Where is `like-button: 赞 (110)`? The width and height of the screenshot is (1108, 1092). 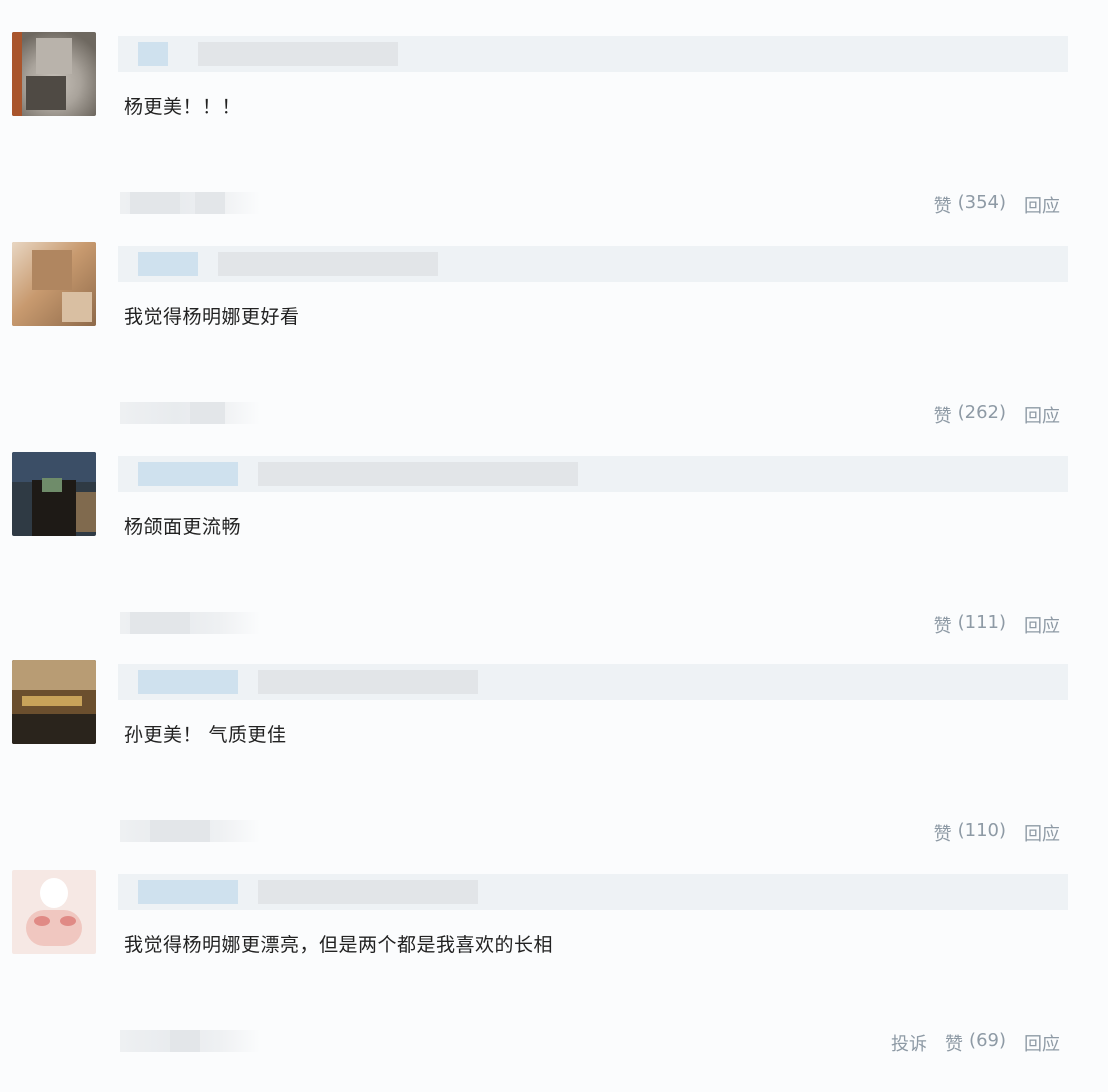 like-button: 赞 (110) is located at coordinates (970, 833).